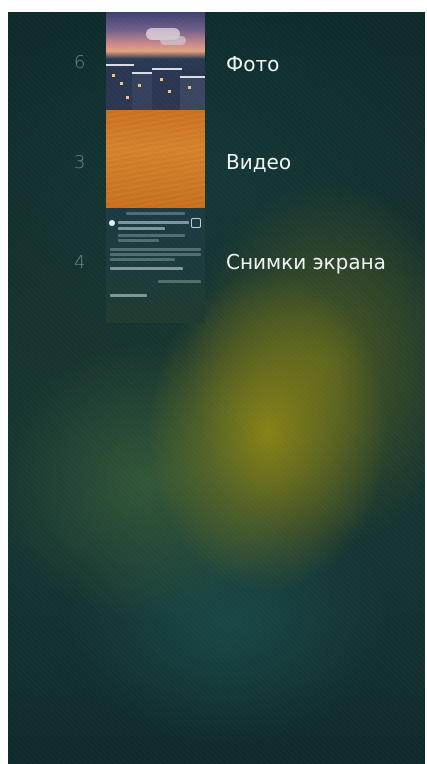 Image resolution: width=427 pixels, height=764 pixels. Describe the element at coordinates (80, 62) in the screenshot. I see `album-count: 6` at that location.